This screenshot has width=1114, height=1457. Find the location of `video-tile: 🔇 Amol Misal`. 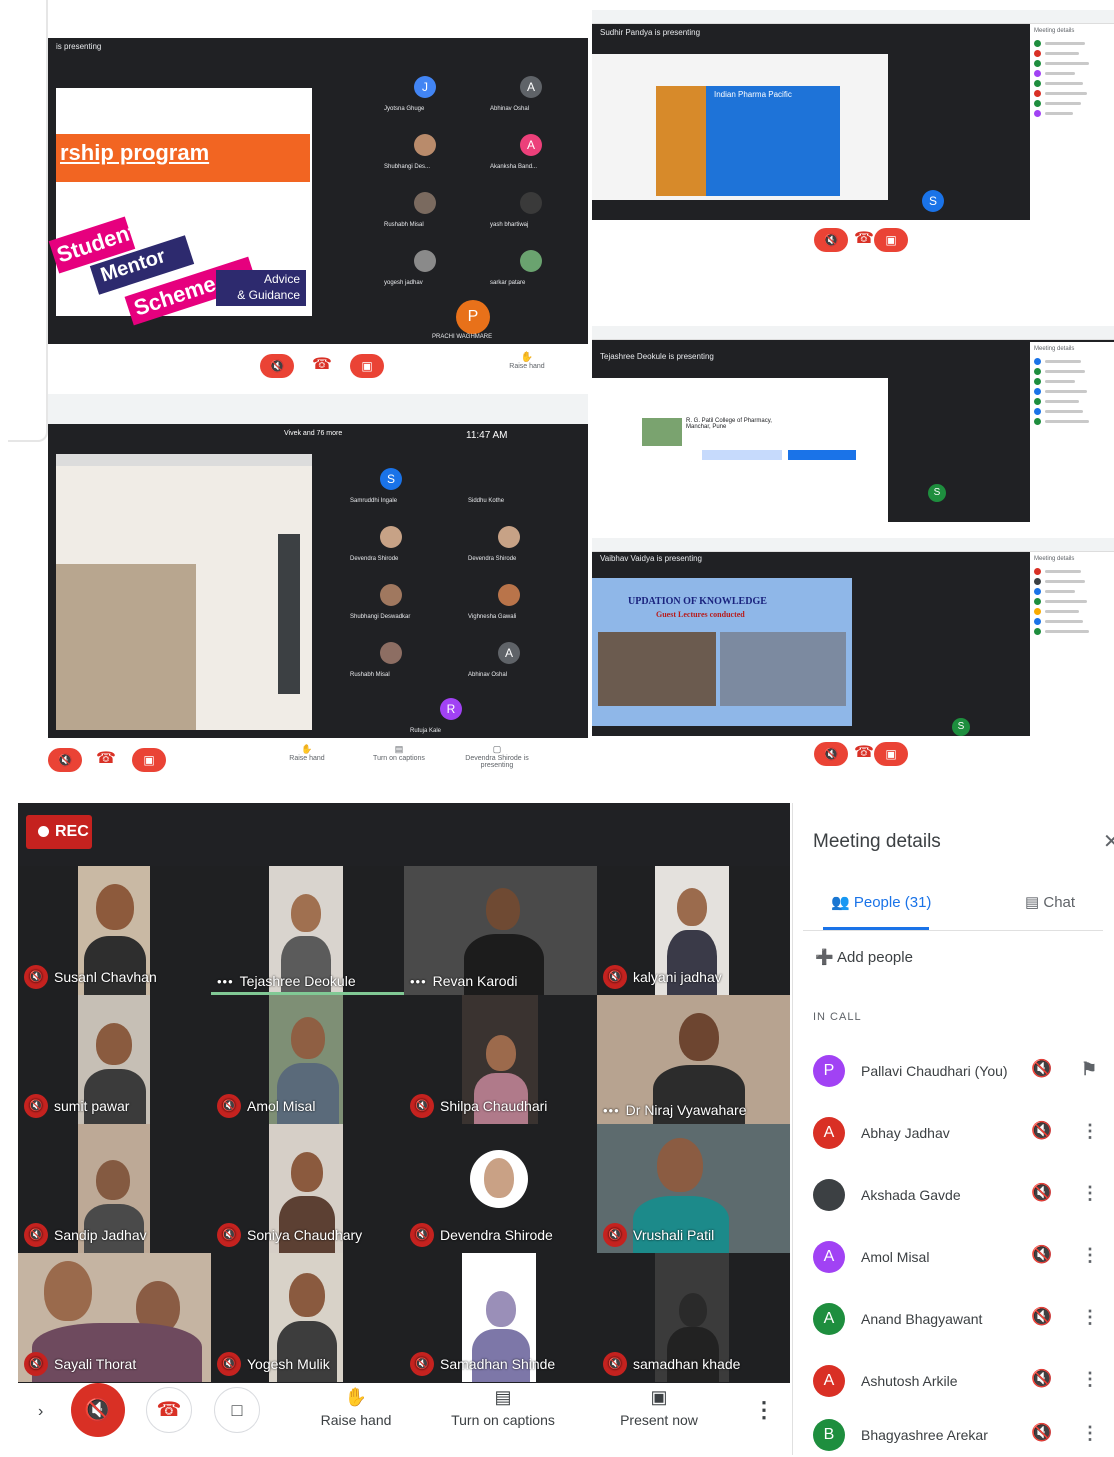

video-tile: 🔇 Amol Misal is located at coordinates (307, 1059).